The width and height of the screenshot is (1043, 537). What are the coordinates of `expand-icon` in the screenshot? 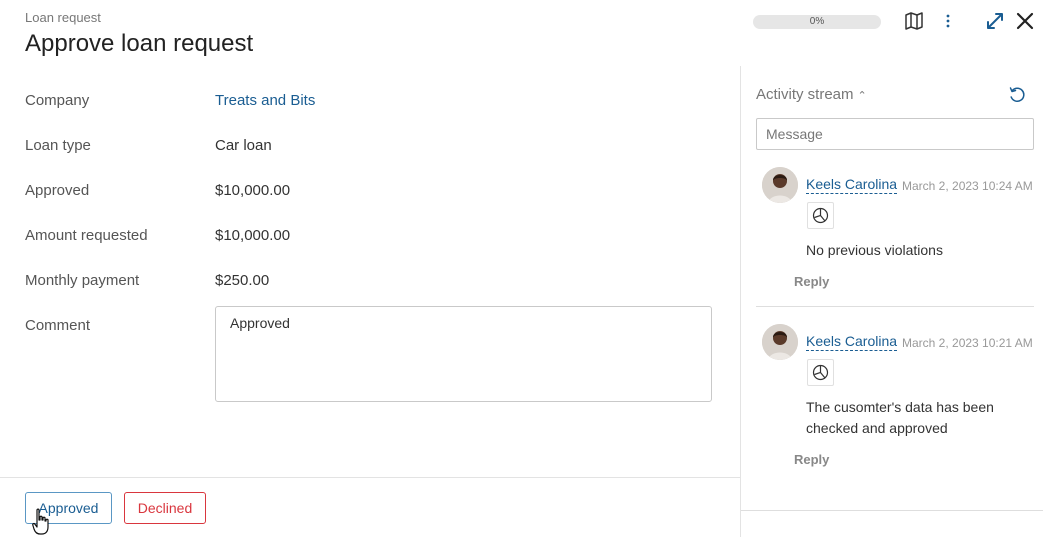 It's located at (995, 21).